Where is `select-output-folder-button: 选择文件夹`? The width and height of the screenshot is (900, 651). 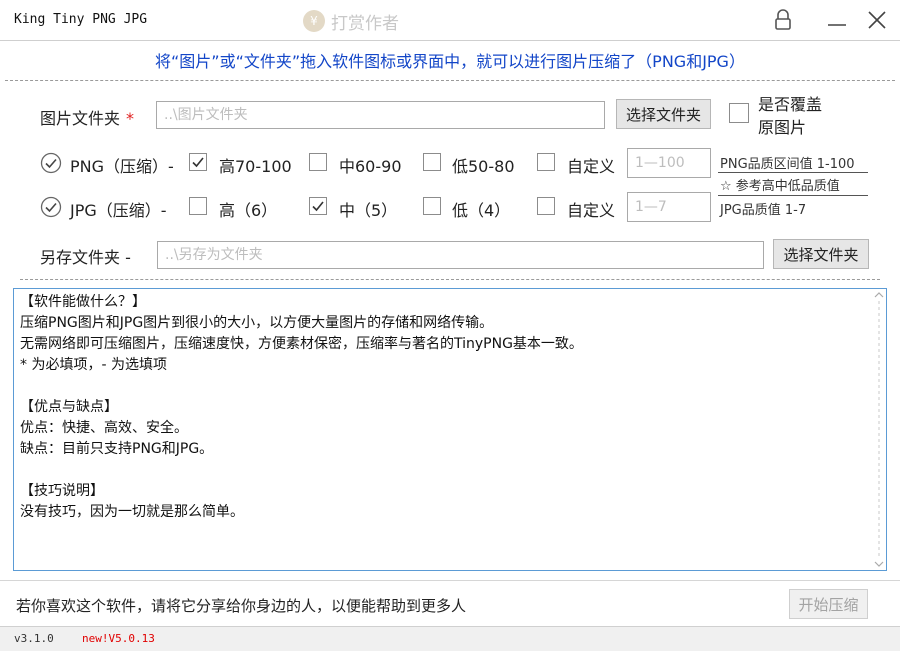
select-output-folder-button: 选择文件夹 is located at coordinates (821, 254).